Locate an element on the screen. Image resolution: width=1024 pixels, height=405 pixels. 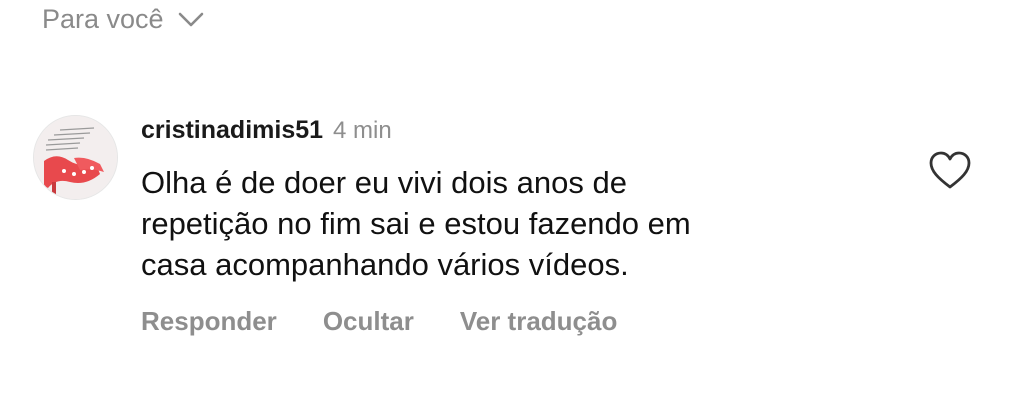
comment-actions: Responder Ocultar Ver tradução is located at coordinates (379, 321).